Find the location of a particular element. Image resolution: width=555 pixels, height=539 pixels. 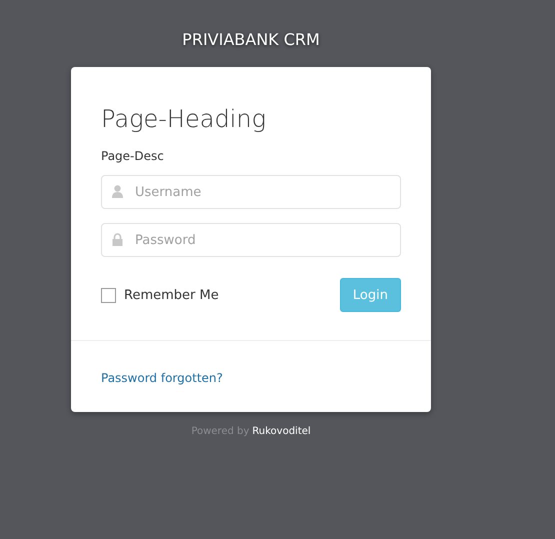

page-heading: Page-Heading is located at coordinates (184, 119).